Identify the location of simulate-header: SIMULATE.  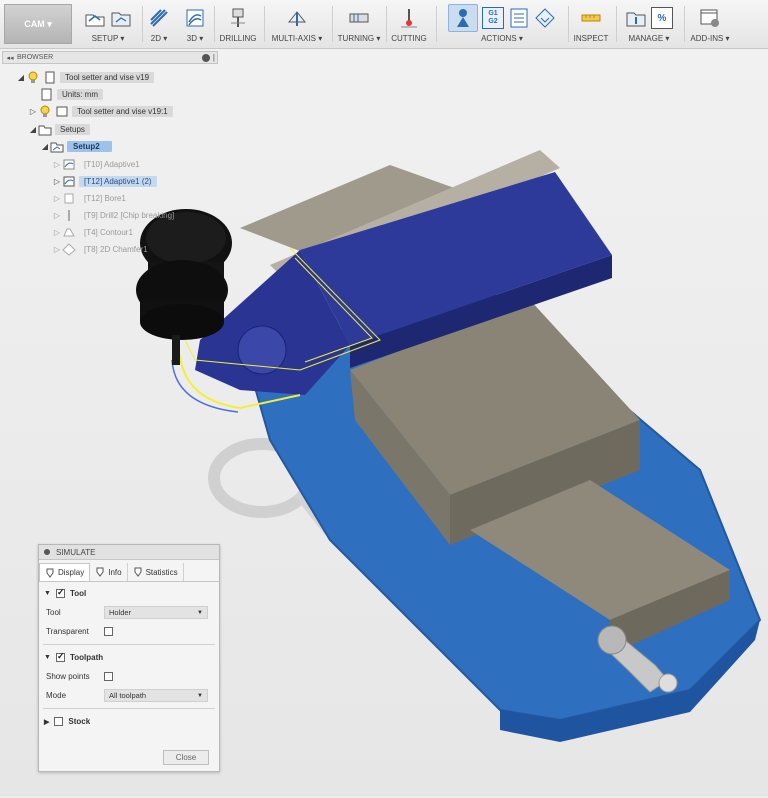
(129, 552).